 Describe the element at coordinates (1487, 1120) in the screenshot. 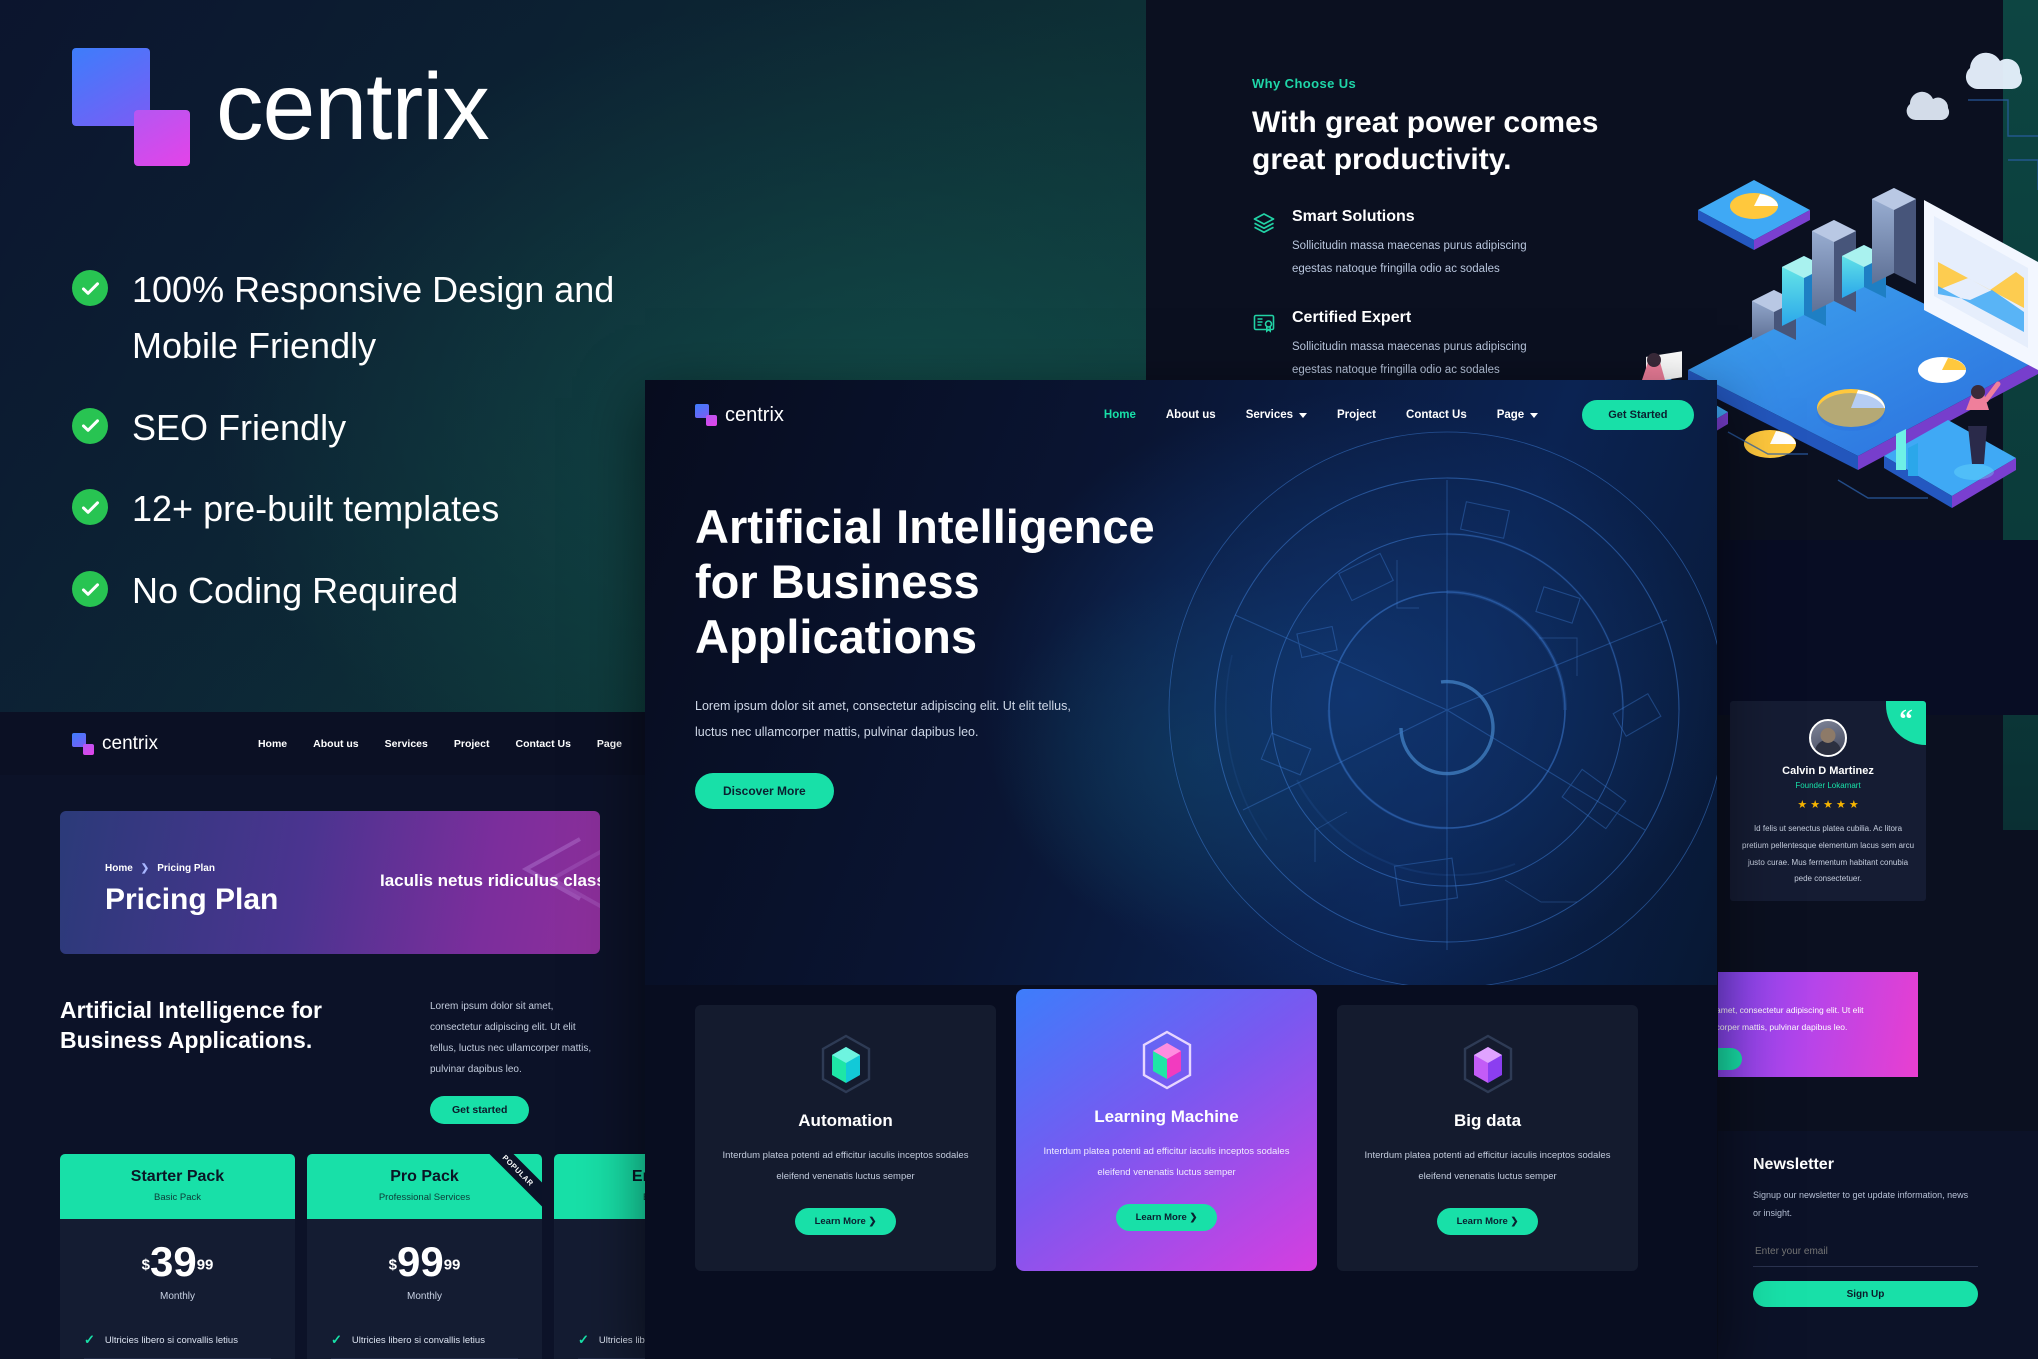

I see `feature-card-title: Big data` at that location.